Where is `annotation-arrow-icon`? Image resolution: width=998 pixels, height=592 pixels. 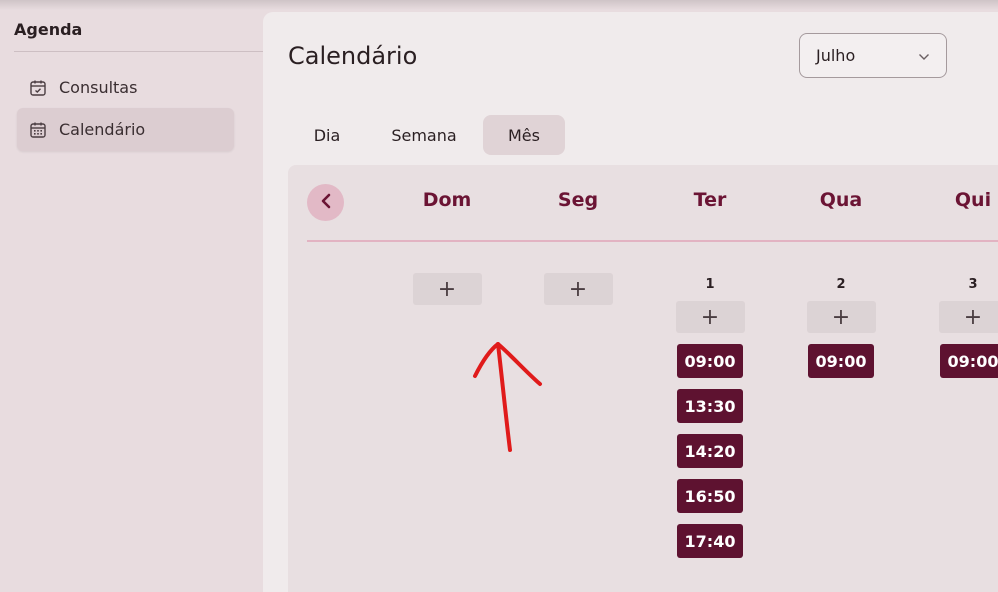
annotation-arrow-icon is located at coordinates (510, 398).